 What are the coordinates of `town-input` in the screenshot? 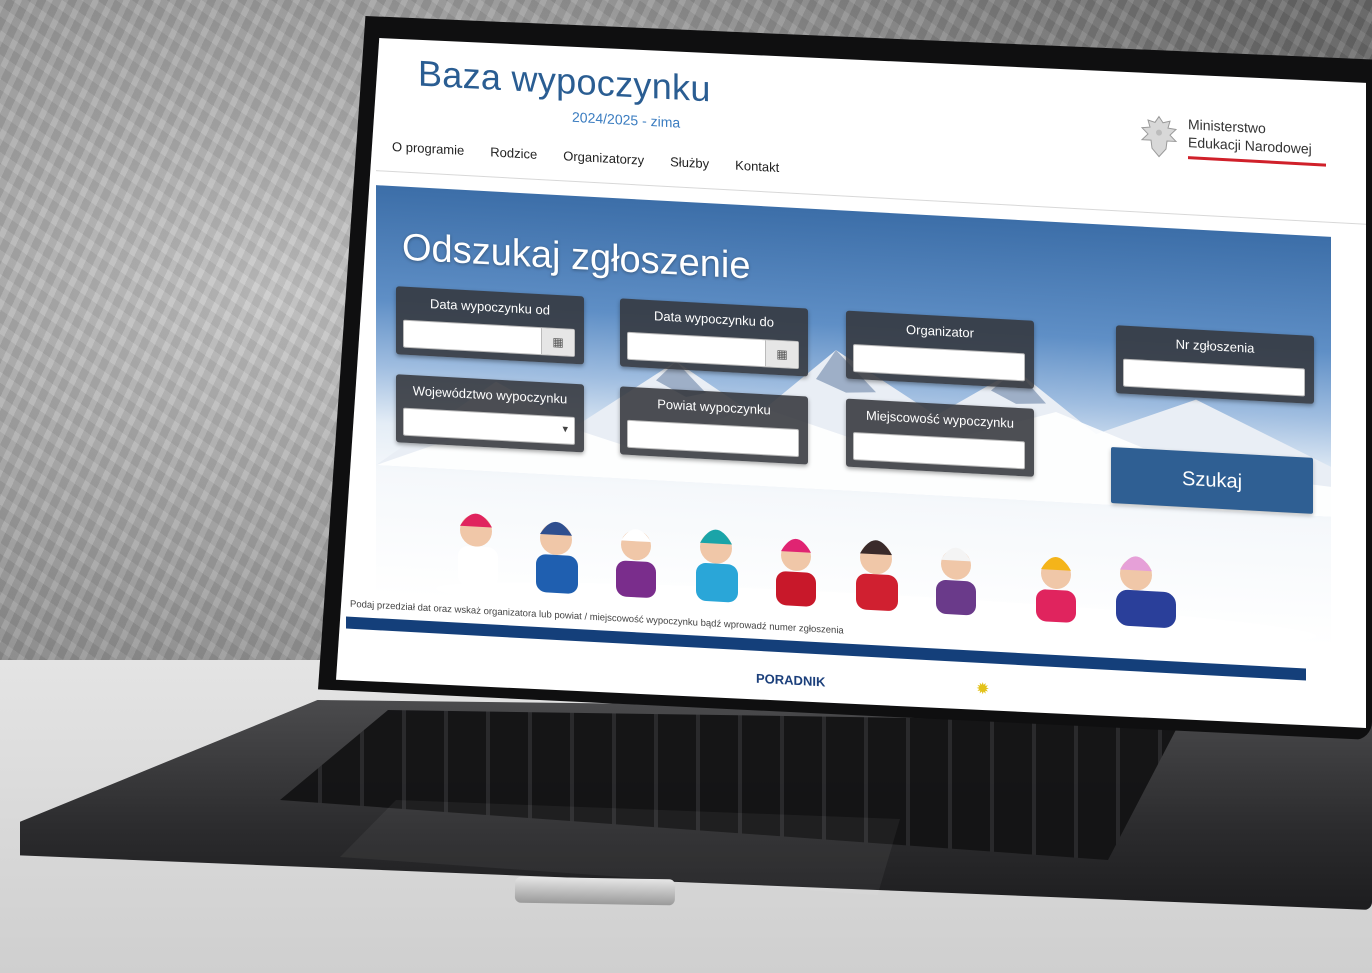 It's located at (939, 450).